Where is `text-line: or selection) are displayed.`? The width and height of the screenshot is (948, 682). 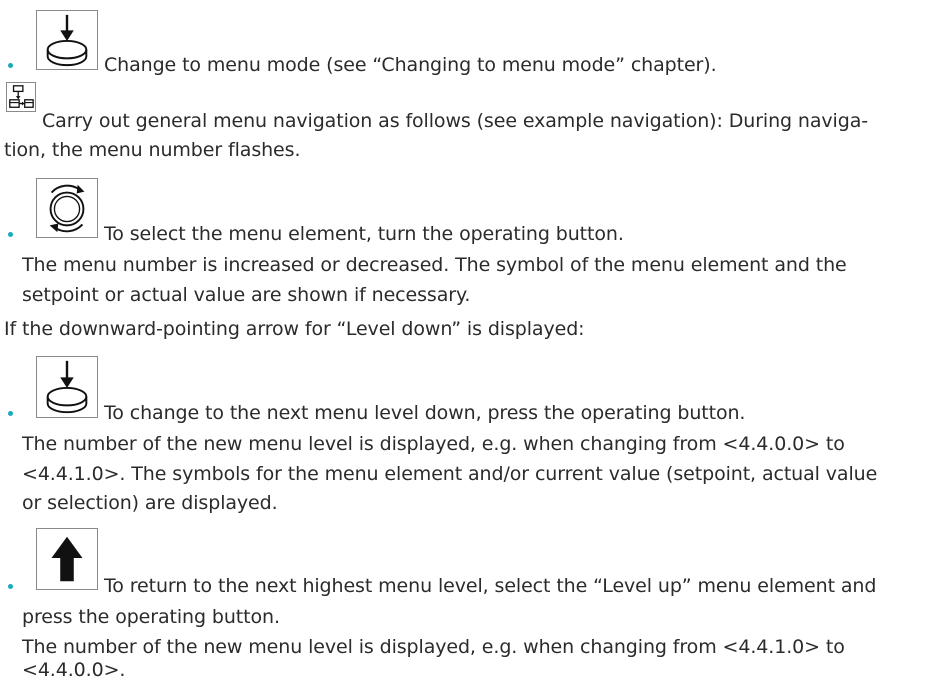
text-line: or selection) are displayed. is located at coordinates (150, 503).